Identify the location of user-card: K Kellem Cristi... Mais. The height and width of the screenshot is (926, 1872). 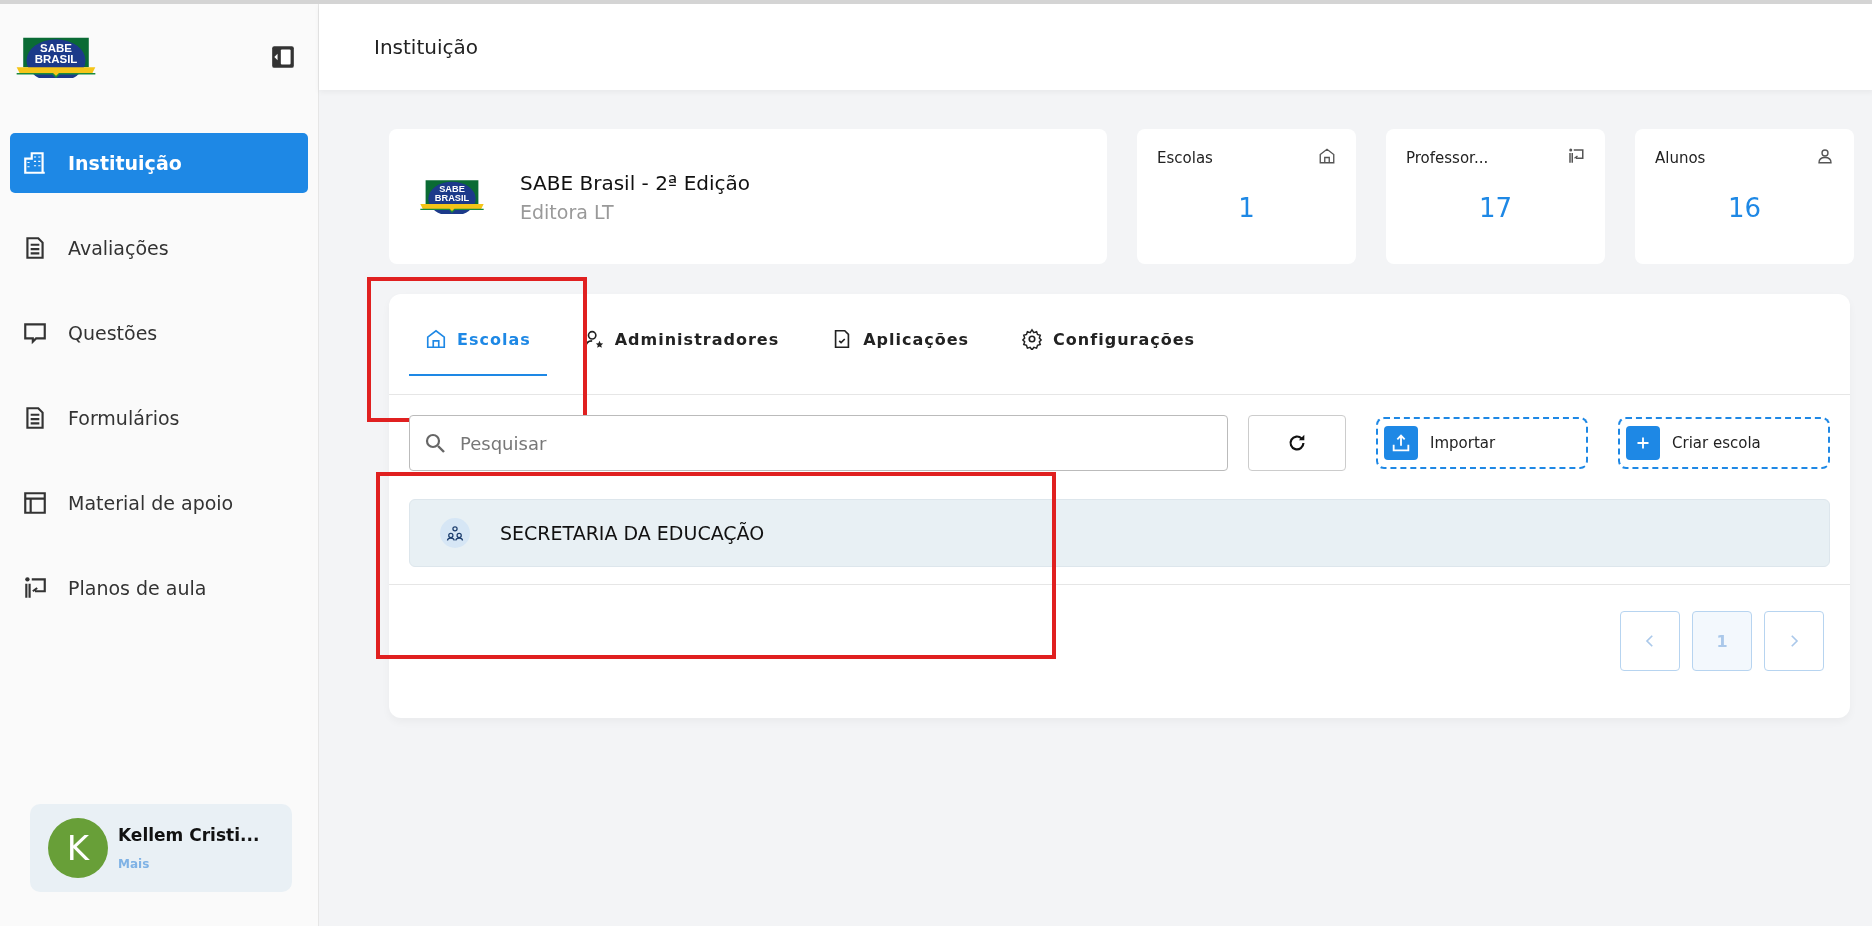
(161, 848).